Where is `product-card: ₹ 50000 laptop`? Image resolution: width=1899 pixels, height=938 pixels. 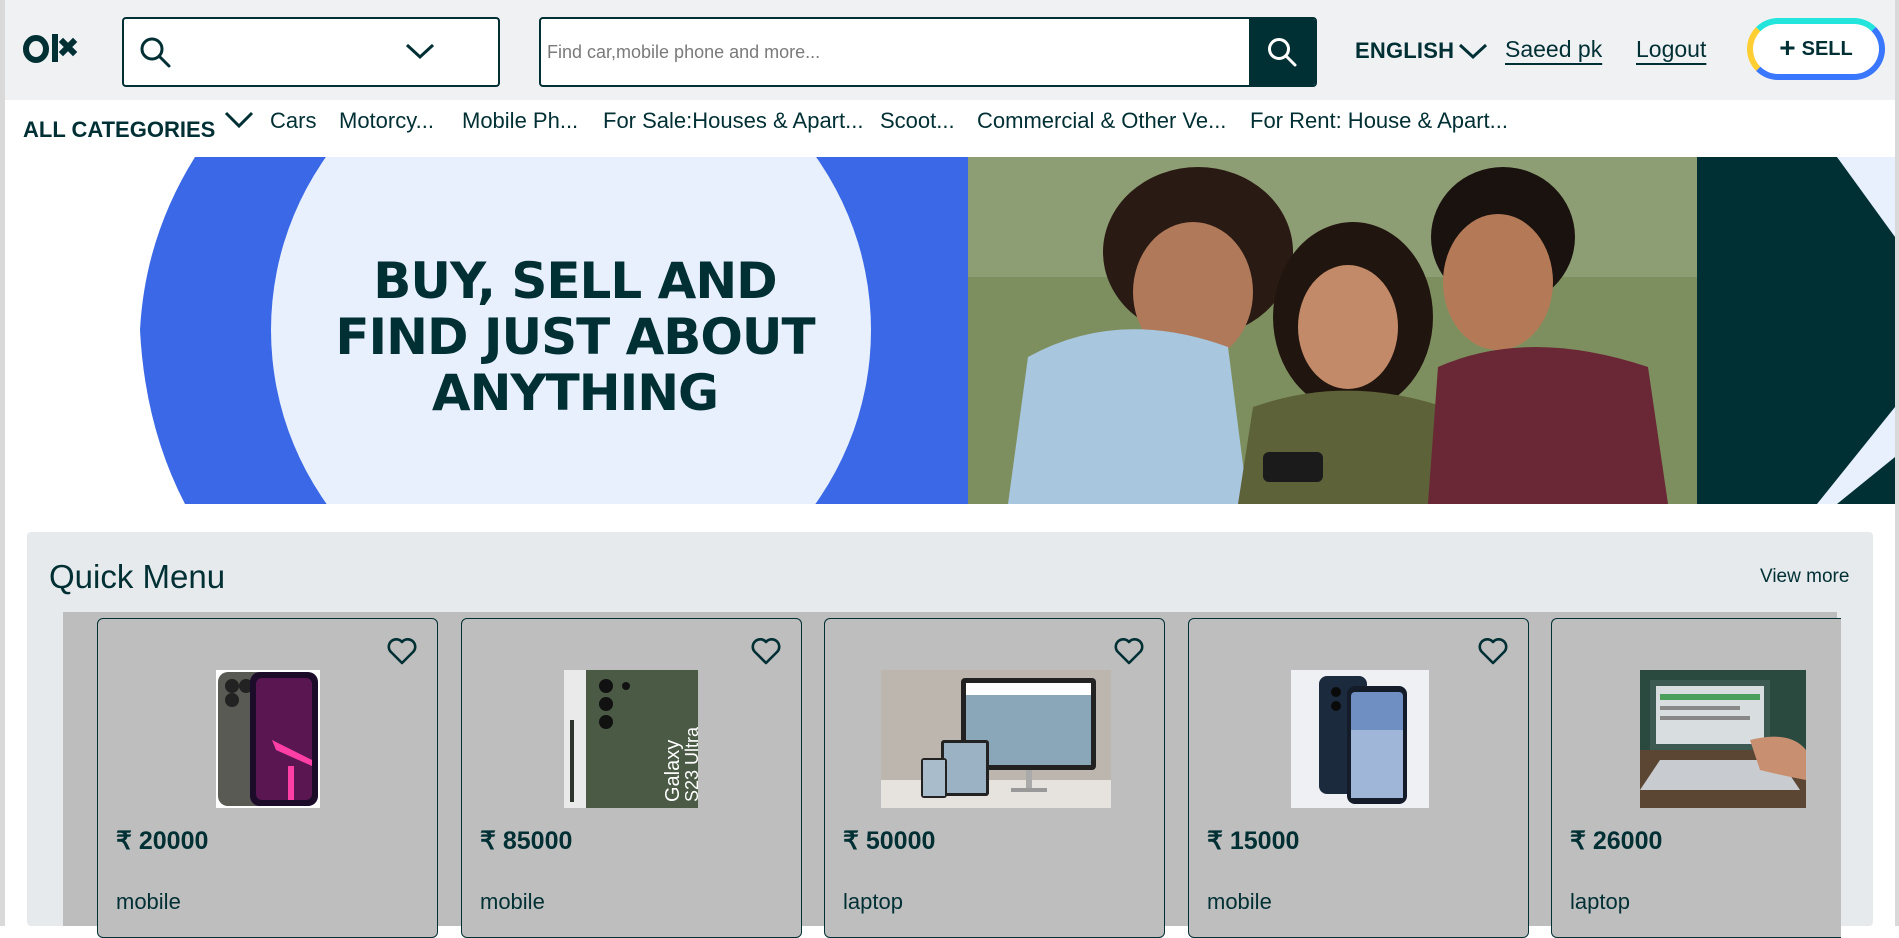 product-card: ₹ 50000 laptop is located at coordinates (994, 778).